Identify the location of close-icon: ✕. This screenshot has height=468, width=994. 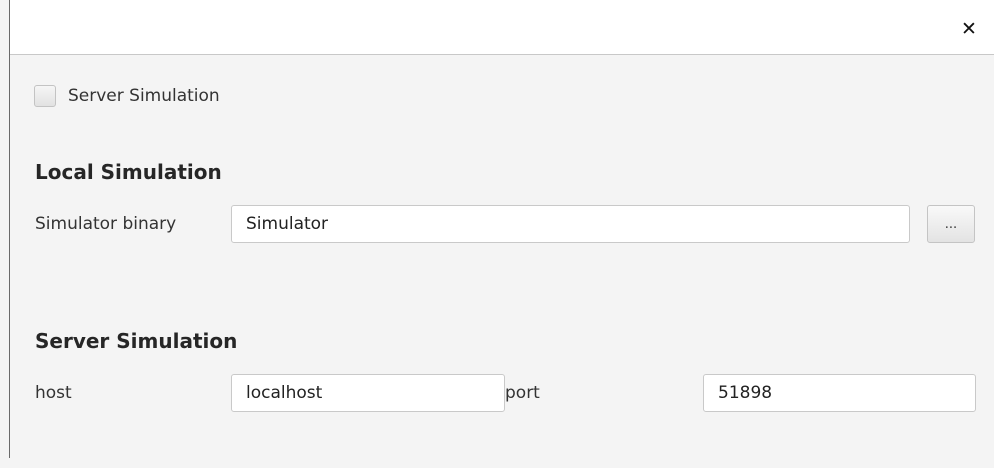
(969, 29).